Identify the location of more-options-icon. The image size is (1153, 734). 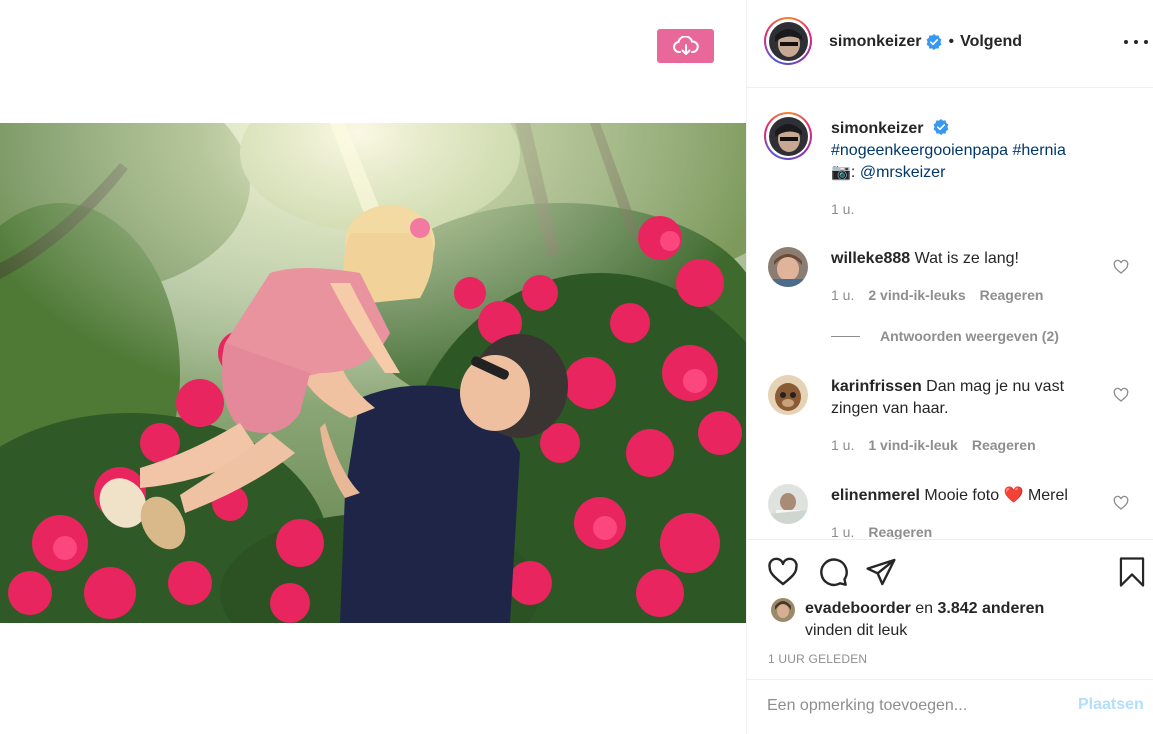
(1136, 42).